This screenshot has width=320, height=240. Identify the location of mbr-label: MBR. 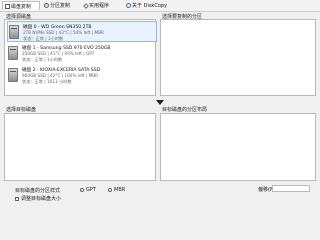
(120, 190).